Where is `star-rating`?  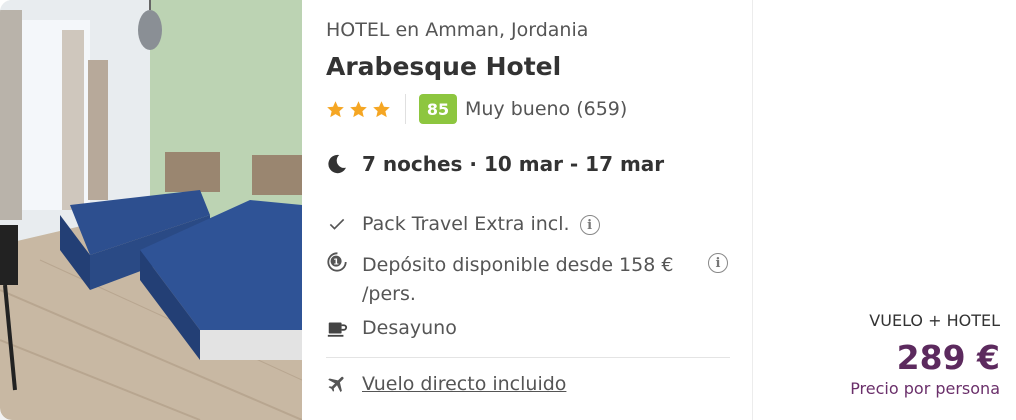
star-rating is located at coordinates (358, 109).